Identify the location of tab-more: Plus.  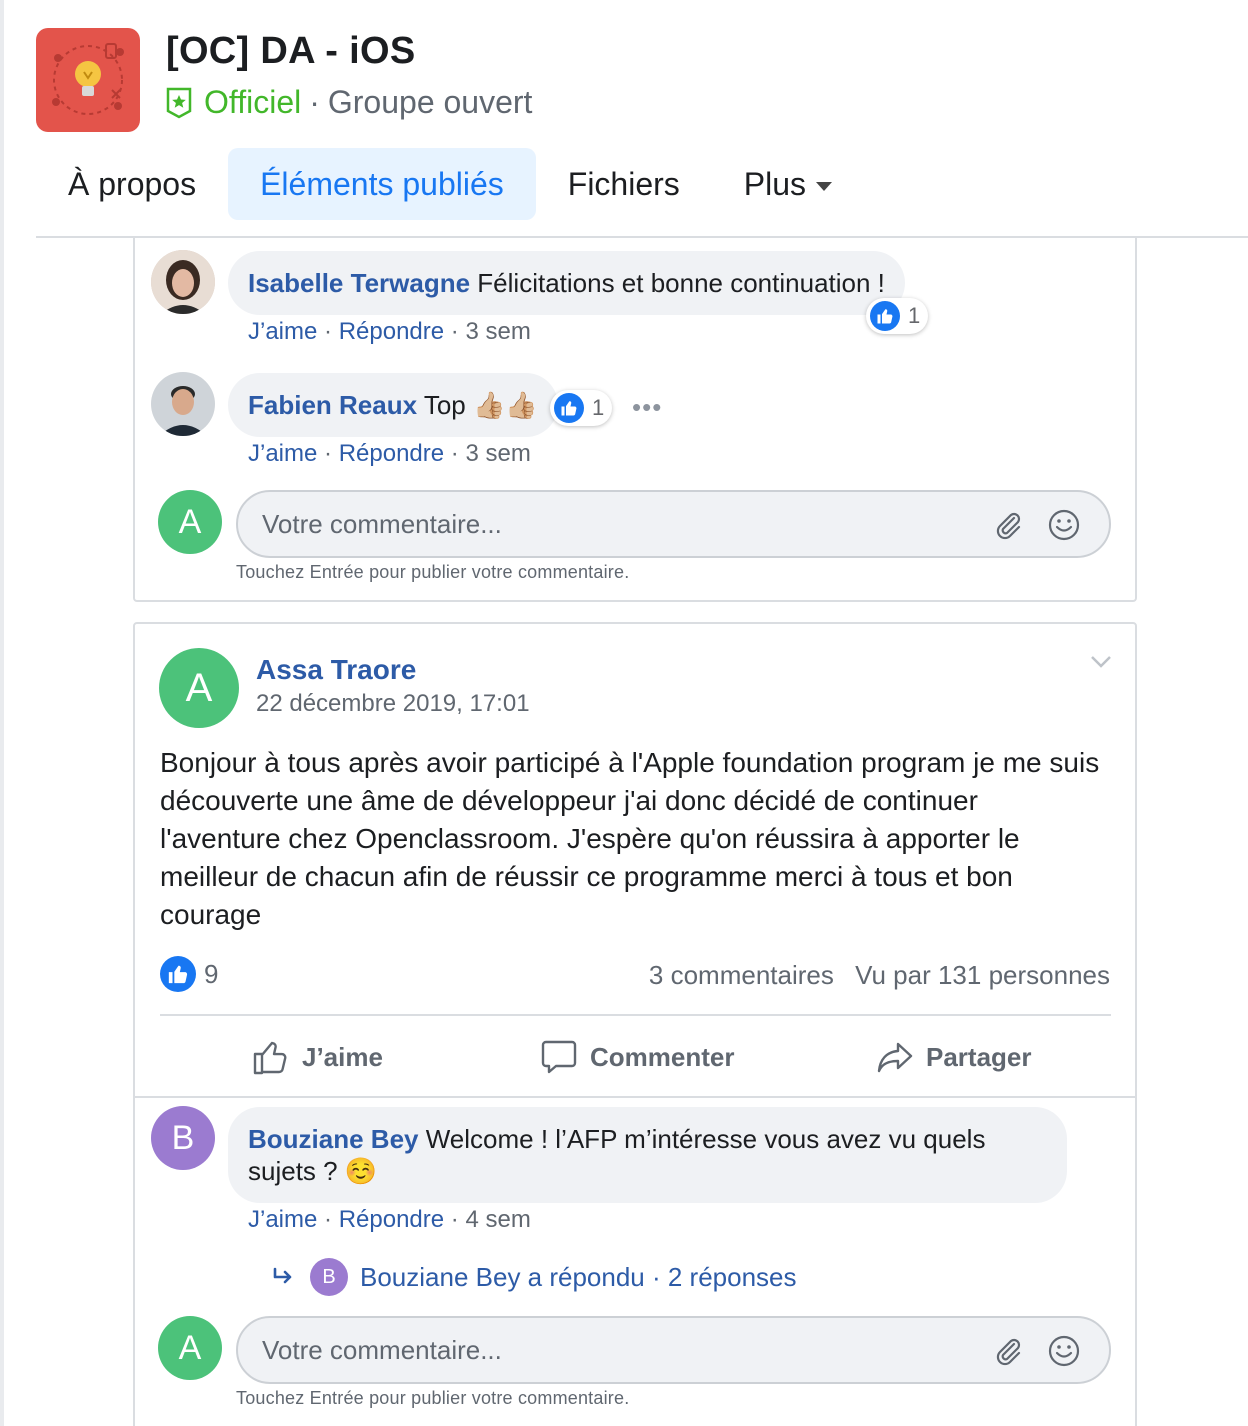
(788, 184).